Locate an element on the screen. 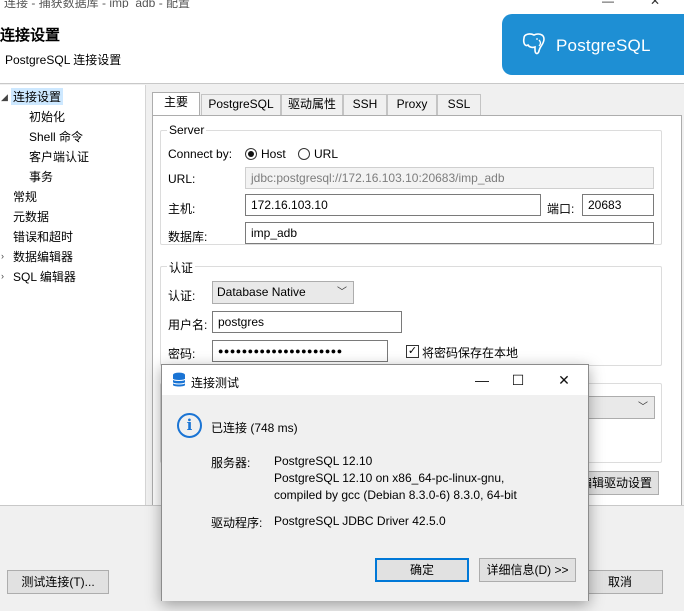 Image resolution: width=684 pixels, height=611 pixels. page-subtitle: PostgreSQL 连接设置 is located at coordinates (63, 60).